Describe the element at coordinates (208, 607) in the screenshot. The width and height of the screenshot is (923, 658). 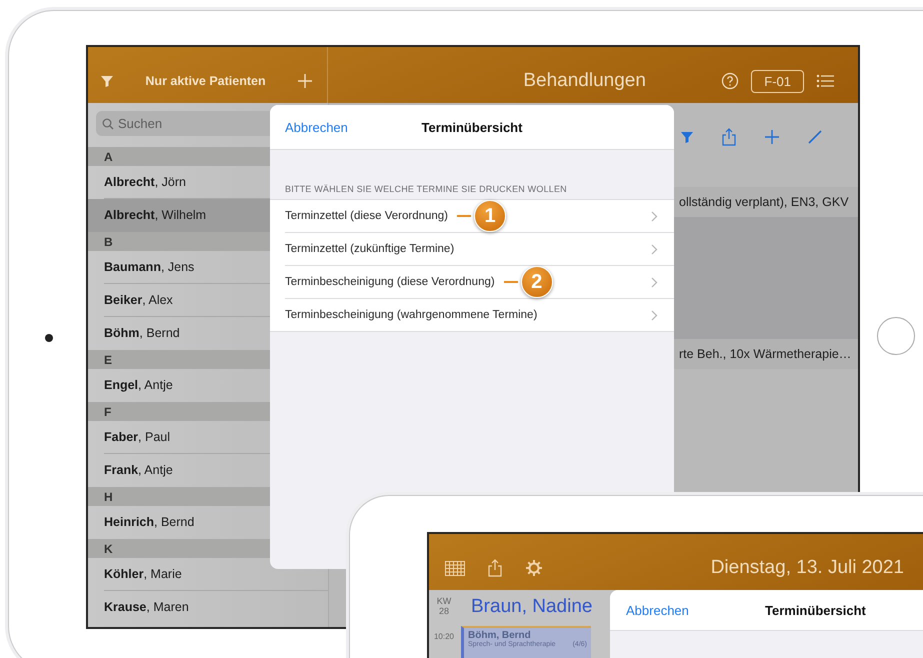
I see `patient-row: Krause, Maren` at that location.